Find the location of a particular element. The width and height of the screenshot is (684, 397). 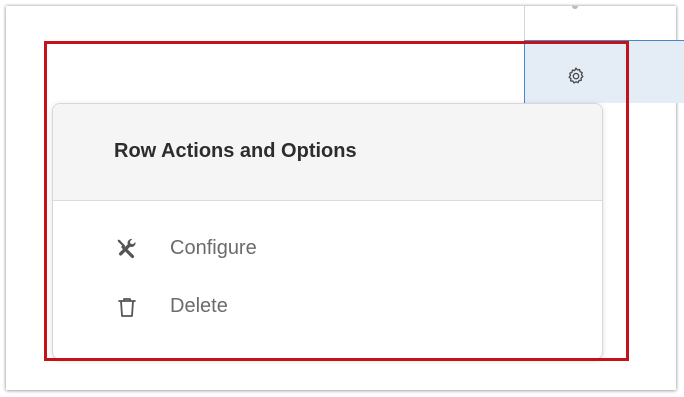

menu-item-label: Configure is located at coordinates (213, 248).